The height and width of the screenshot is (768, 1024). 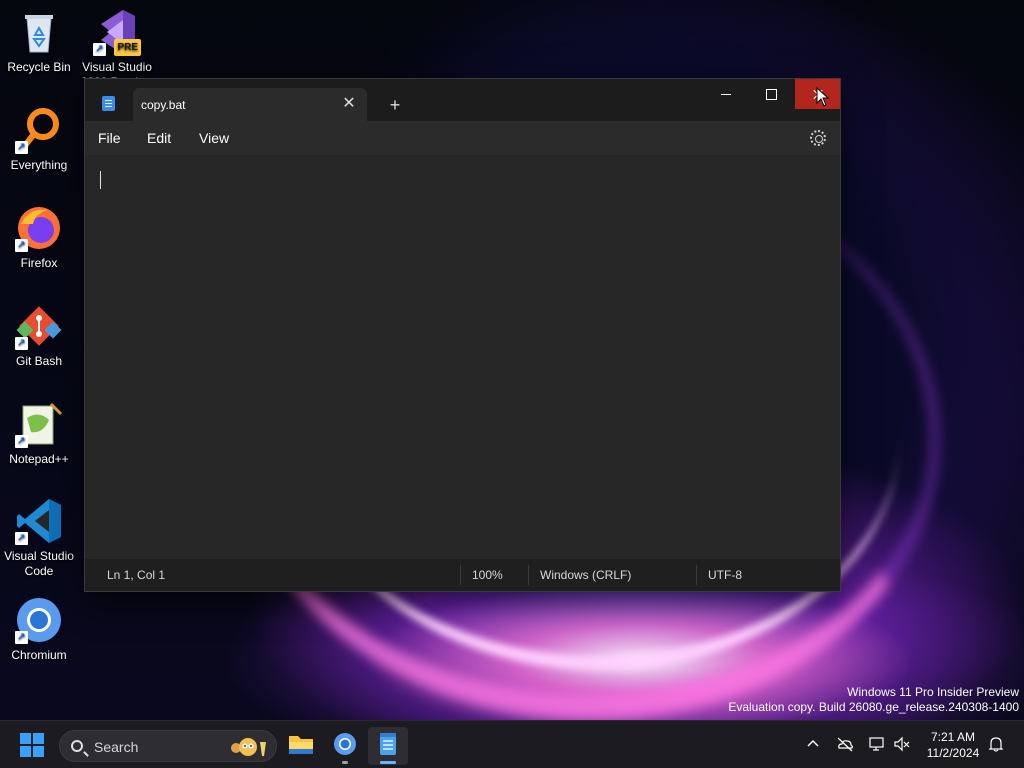 I want to click on desktop-icon-label: Visual Studio 2022 Preview, so click(x=117, y=69).